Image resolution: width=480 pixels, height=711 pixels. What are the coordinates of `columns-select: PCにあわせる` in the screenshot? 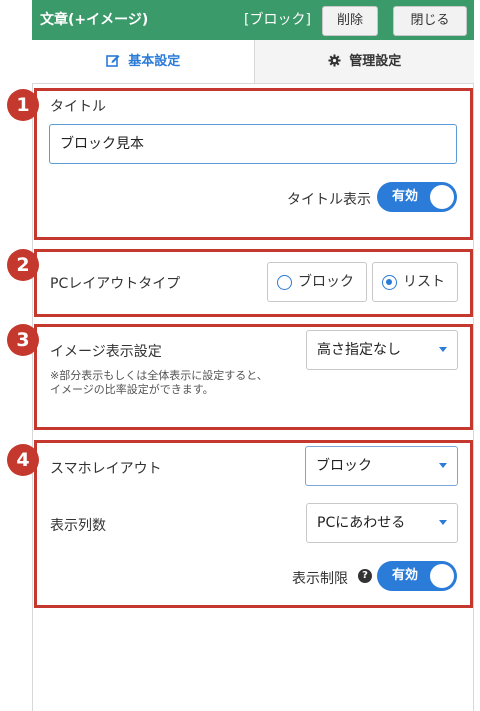 It's located at (382, 523).